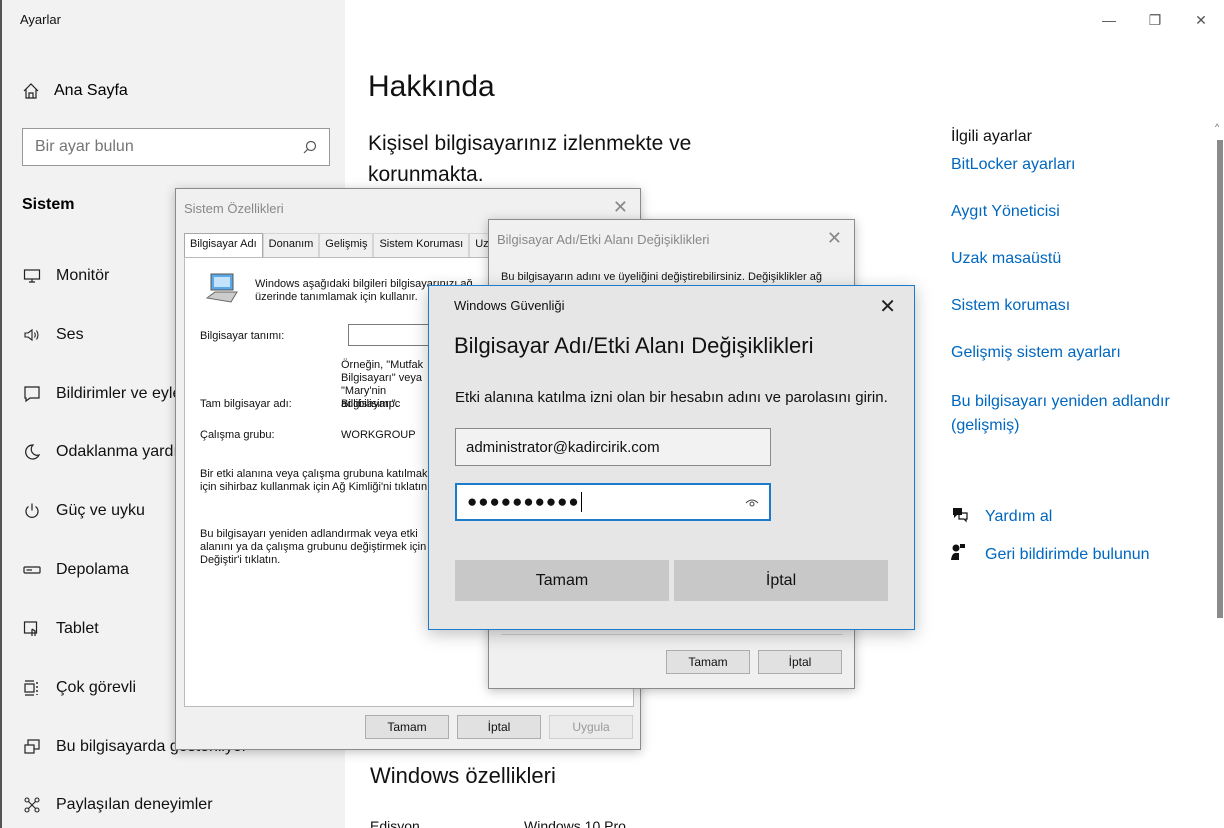 This screenshot has width=1224, height=828. Describe the element at coordinates (53, 335) in the screenshot. I see `nav-item-sound: Ses` at that location.